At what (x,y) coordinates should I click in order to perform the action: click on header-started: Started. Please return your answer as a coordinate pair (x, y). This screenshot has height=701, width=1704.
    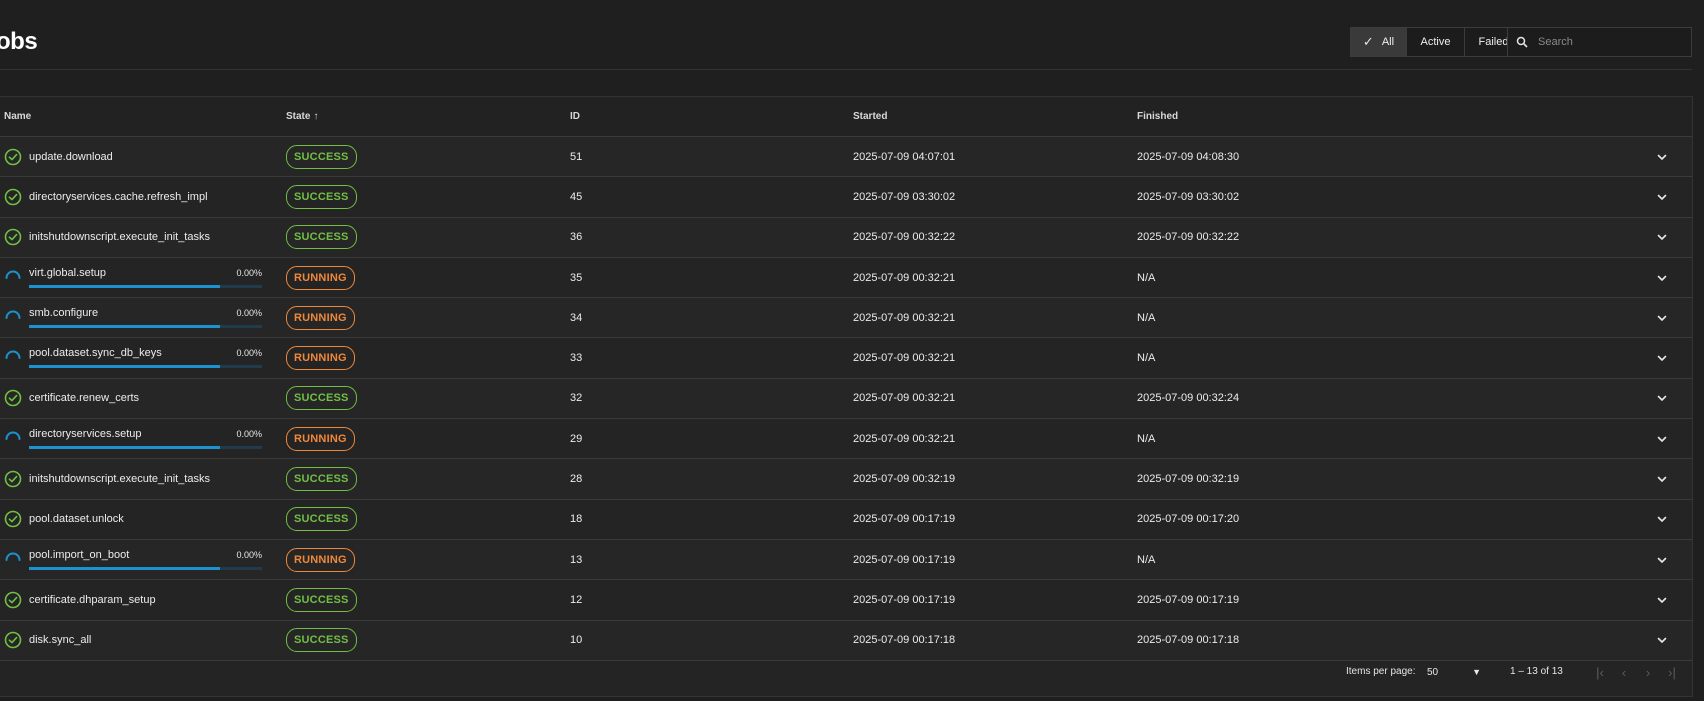
    Looking at the image, I should click on (870, 116).